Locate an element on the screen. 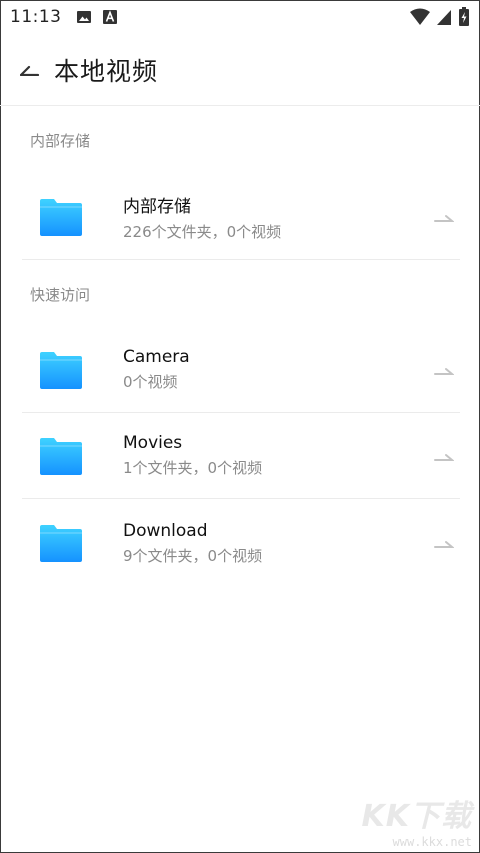  battery-icon is located at coordinates (464, 16).